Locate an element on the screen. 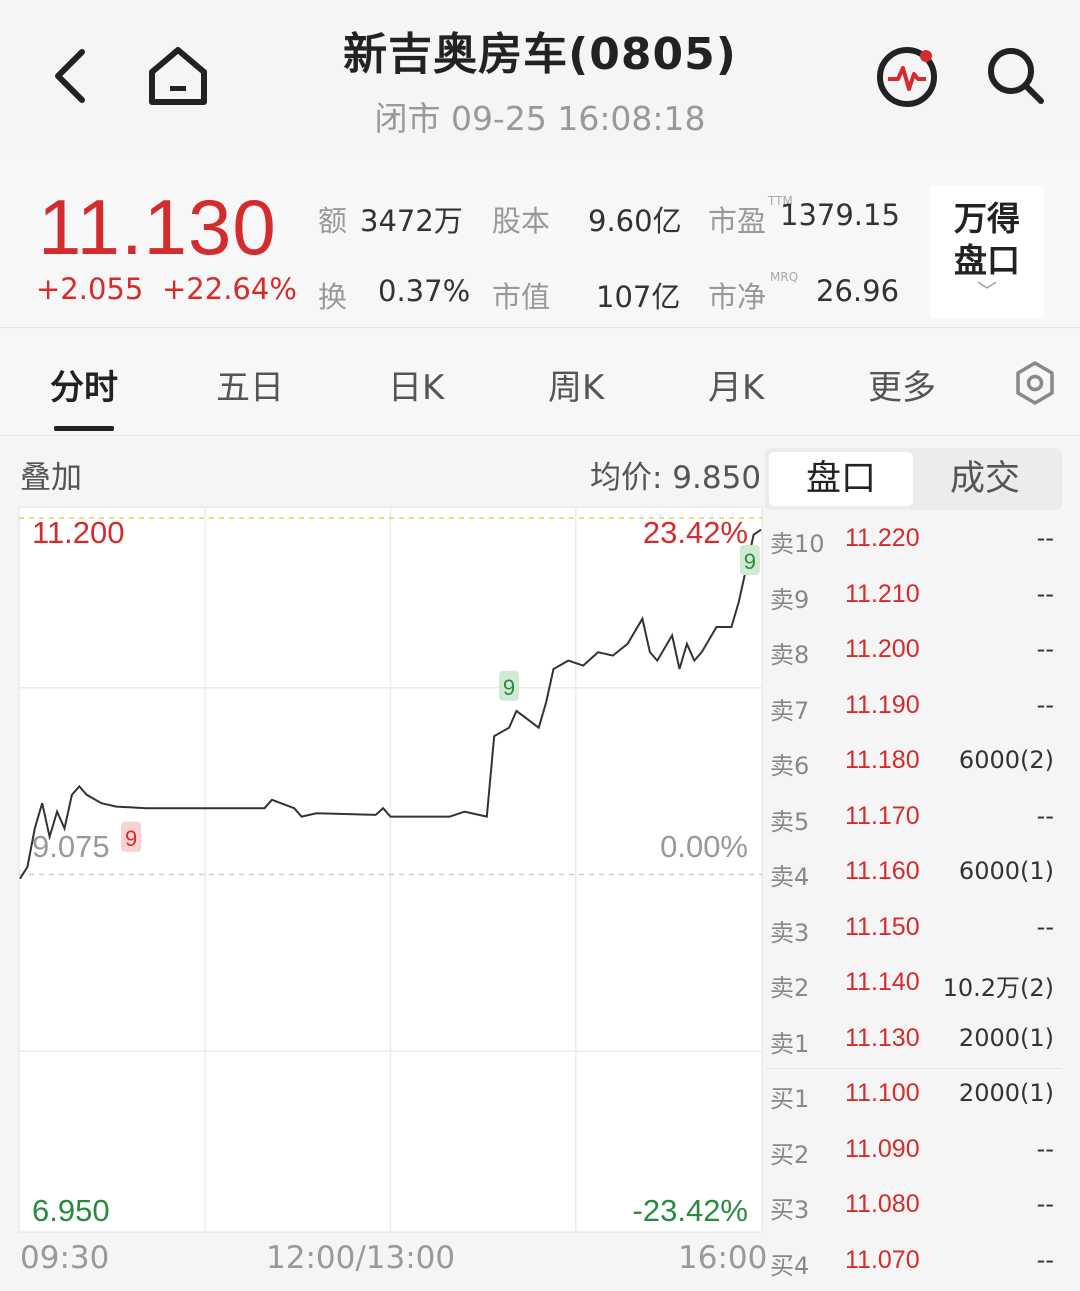 Image resolution: width=1080 pixels, height=1291 pixels. chart-settings-button is located at coordinates (1035, 385).